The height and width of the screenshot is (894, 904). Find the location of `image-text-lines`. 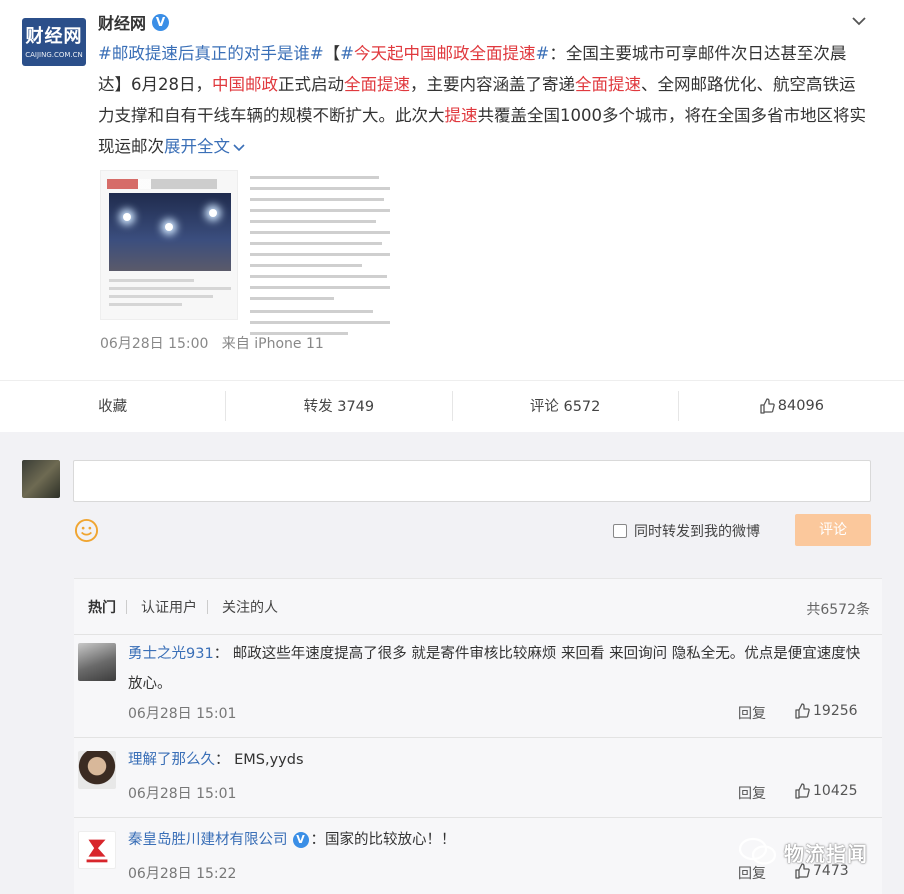

image-text-lines is located at coordinates (170, 295).